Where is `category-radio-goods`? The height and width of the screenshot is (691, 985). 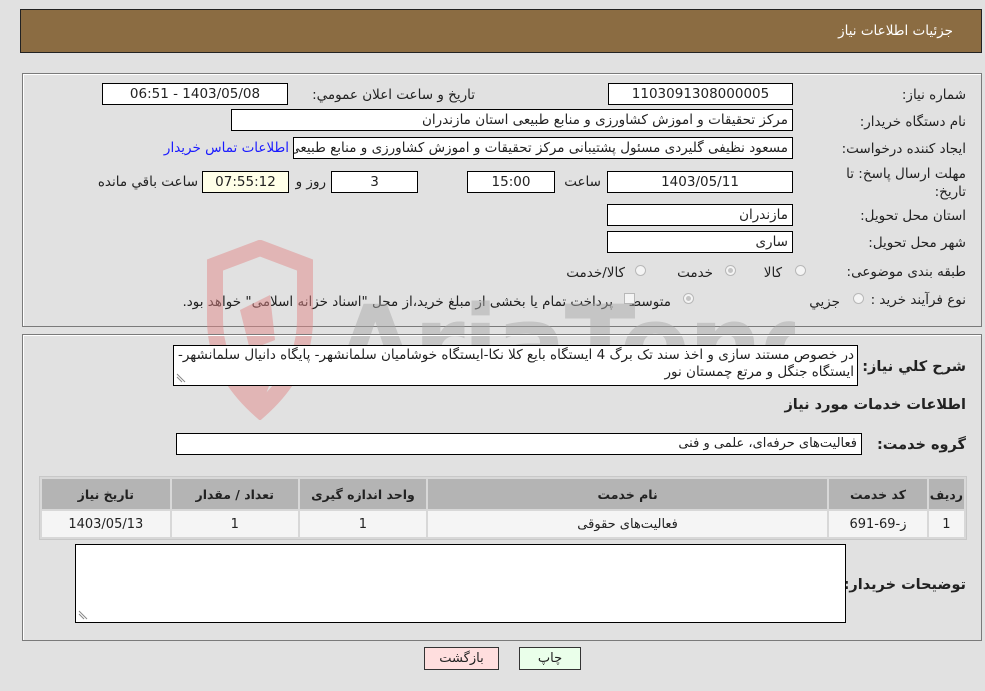
category-radio-goods is located at coordinates (800, 270).